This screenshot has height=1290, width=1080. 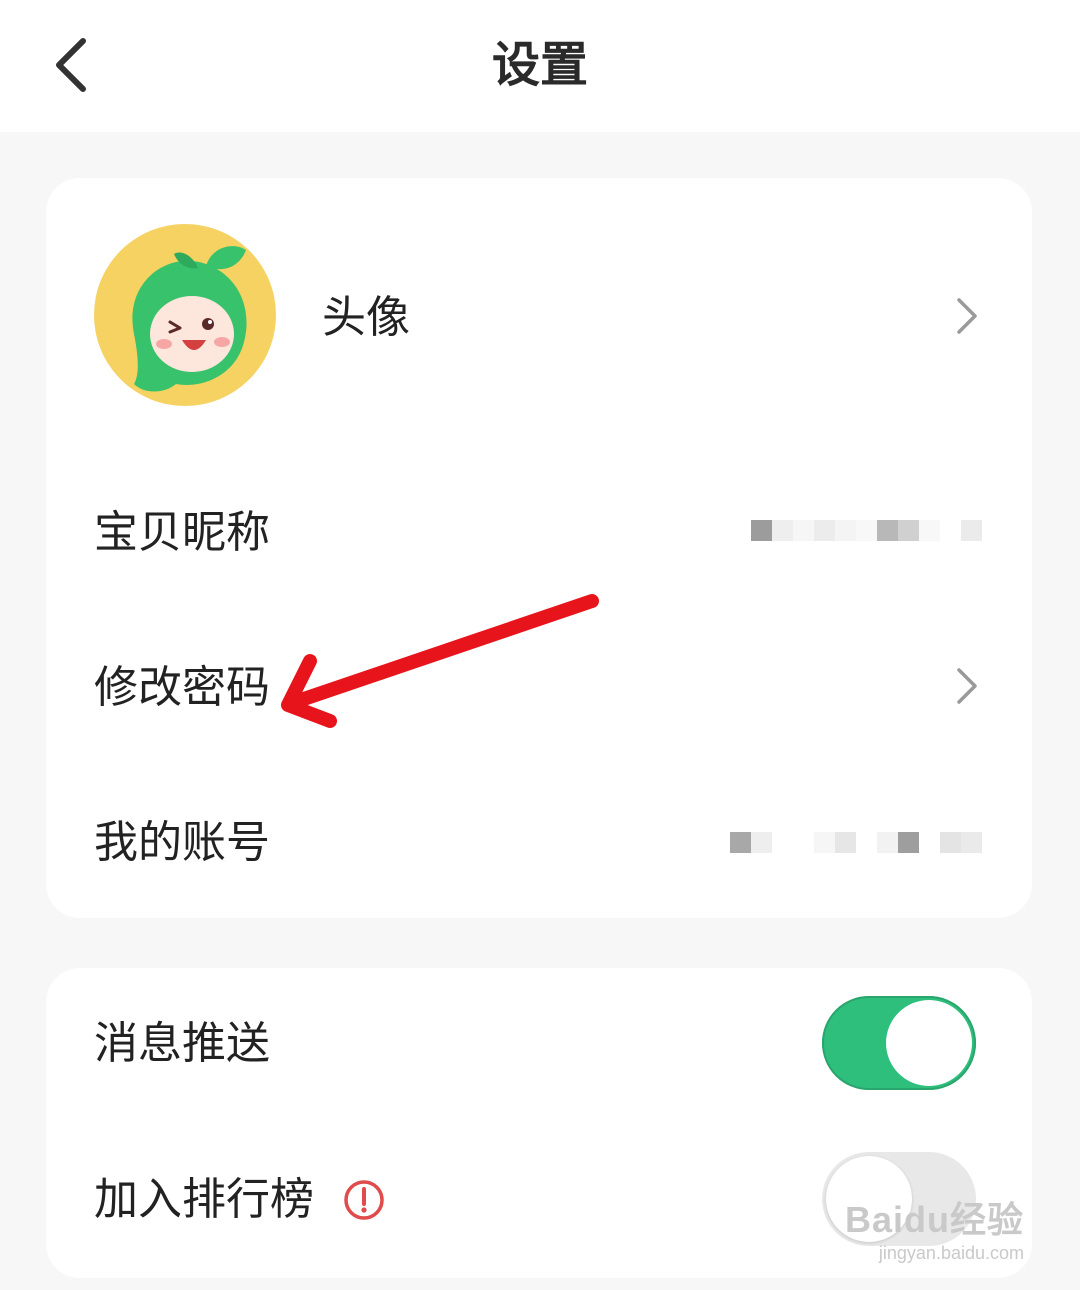 What do you see at coordinates (204, 1199) in the screenshot?
I see `leaderboard-label: 加入排行榜` at bounding box center [204, 1199].